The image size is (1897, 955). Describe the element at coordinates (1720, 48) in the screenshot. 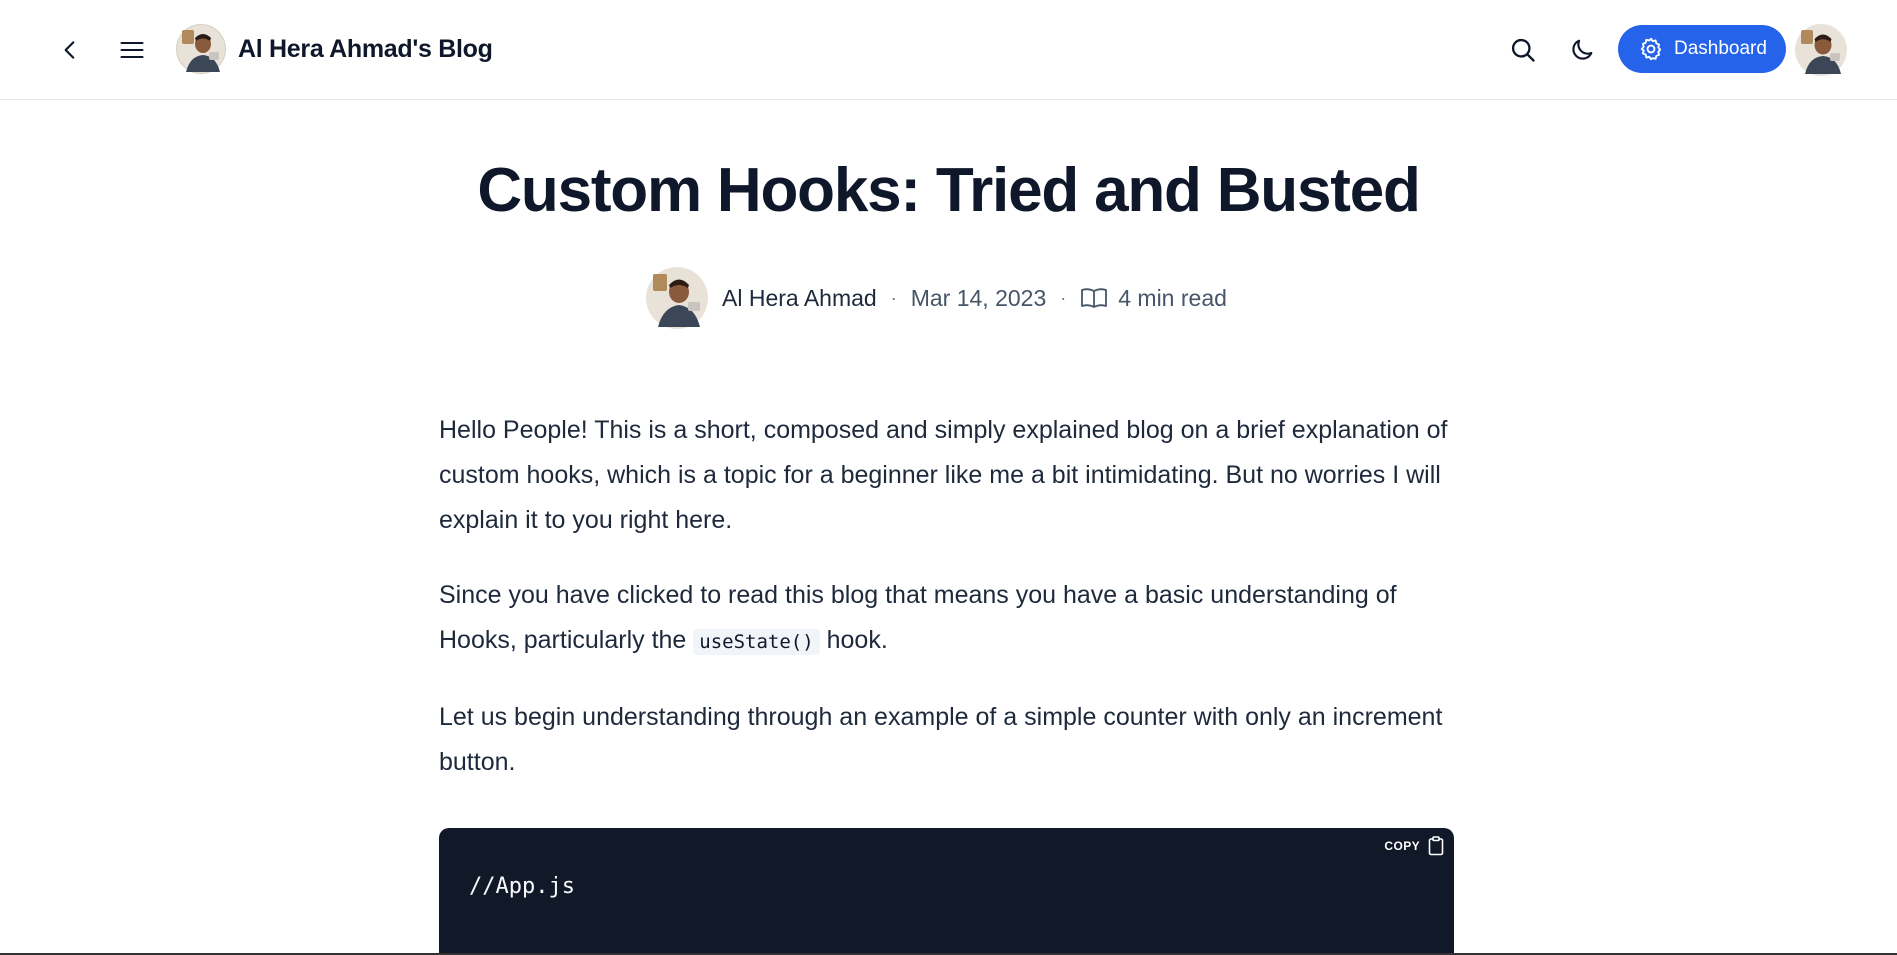

I see `dashboard-label: Dashboard` at that location.